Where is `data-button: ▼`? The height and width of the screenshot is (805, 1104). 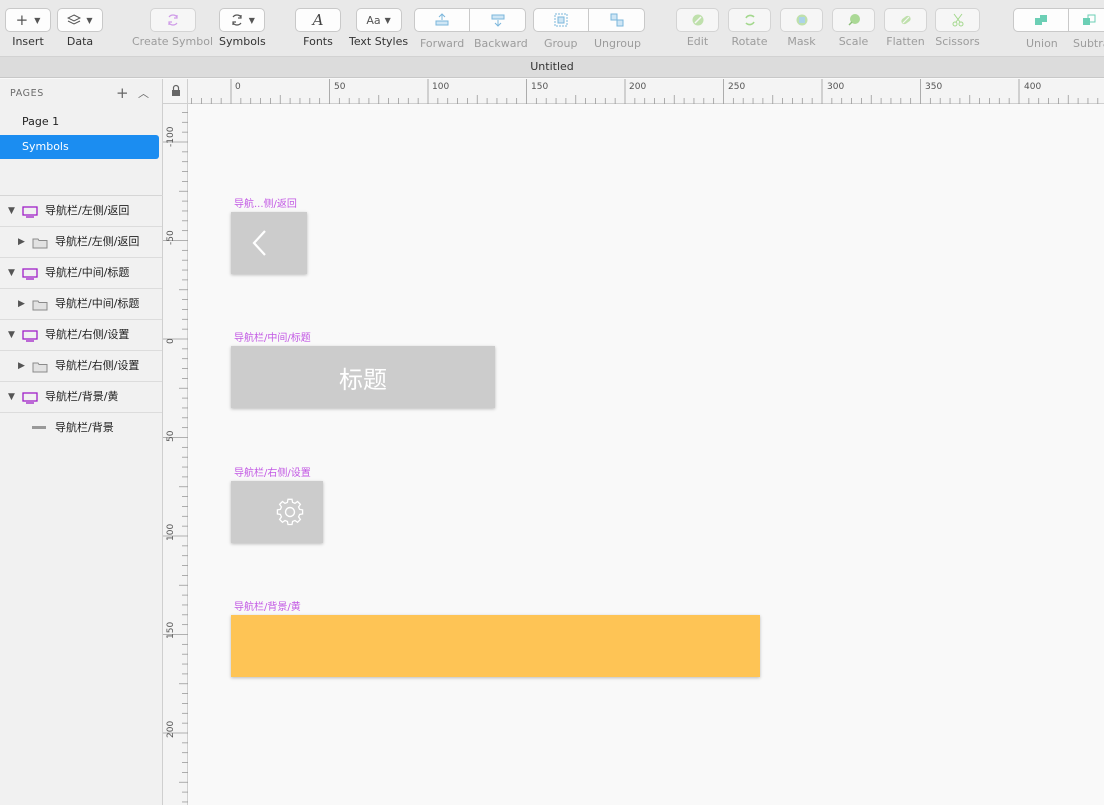
data-button: ▼ is located at coordinates (80, 20).